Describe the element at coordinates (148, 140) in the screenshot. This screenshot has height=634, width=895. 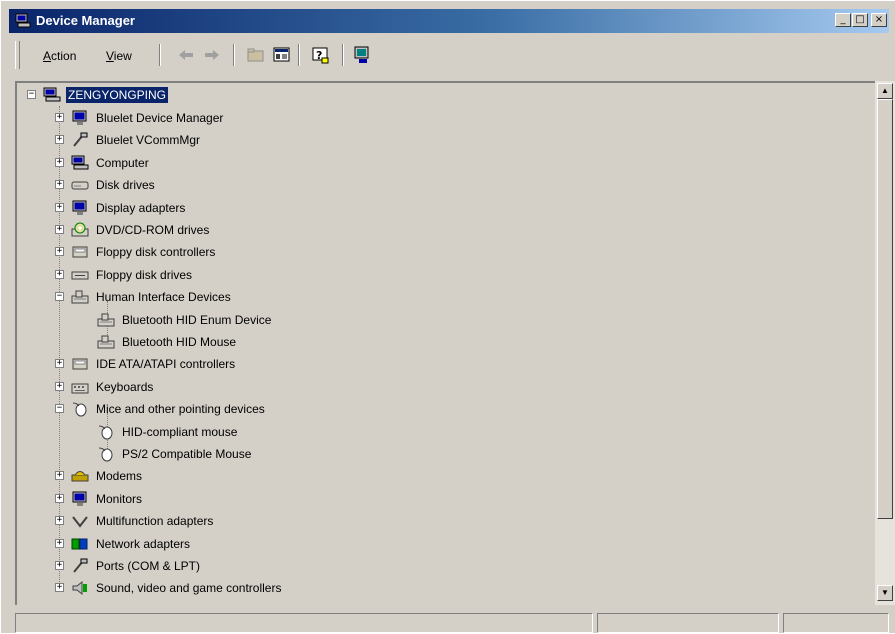
I see `tree-item-label: Bluelet VCommMgr` at that location.